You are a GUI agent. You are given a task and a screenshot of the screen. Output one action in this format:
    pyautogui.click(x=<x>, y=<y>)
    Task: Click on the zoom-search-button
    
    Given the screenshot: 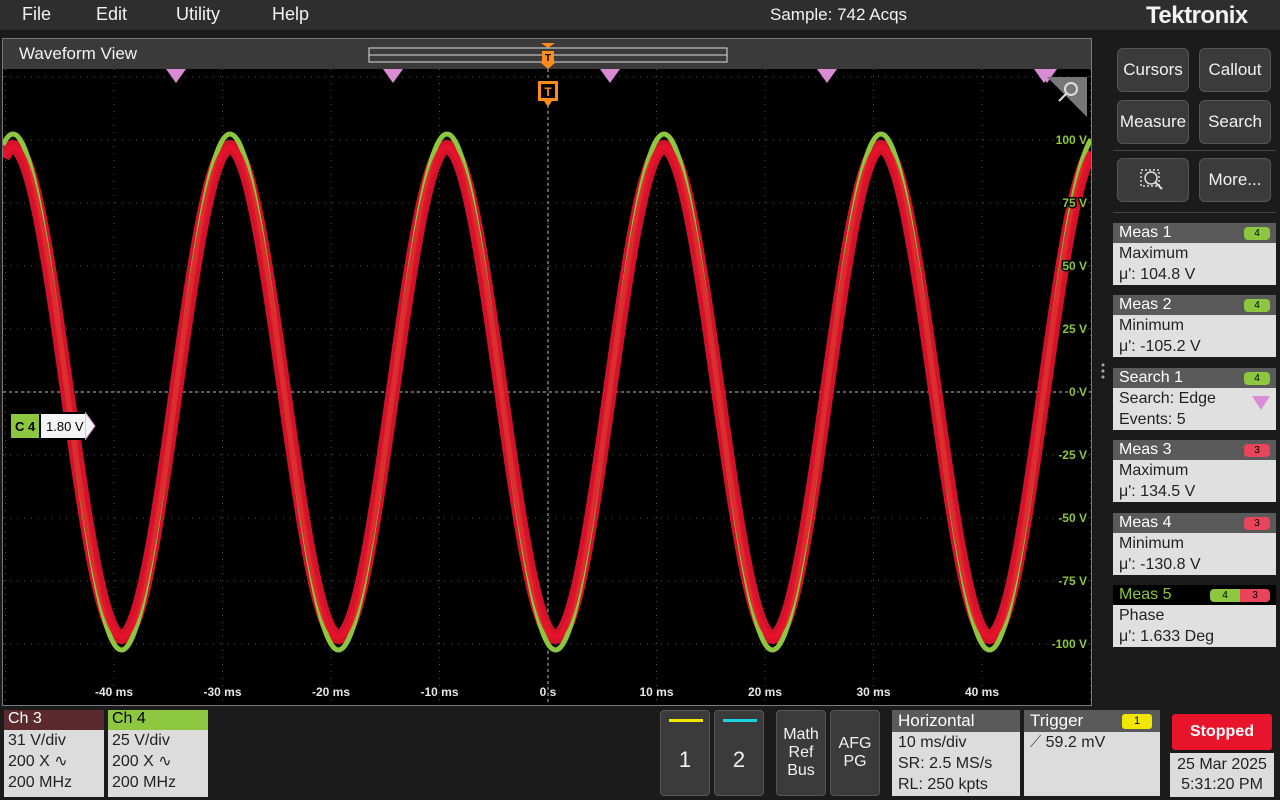 What is the action you would take?
    pyautogui.click(x=1153, y=180)
    